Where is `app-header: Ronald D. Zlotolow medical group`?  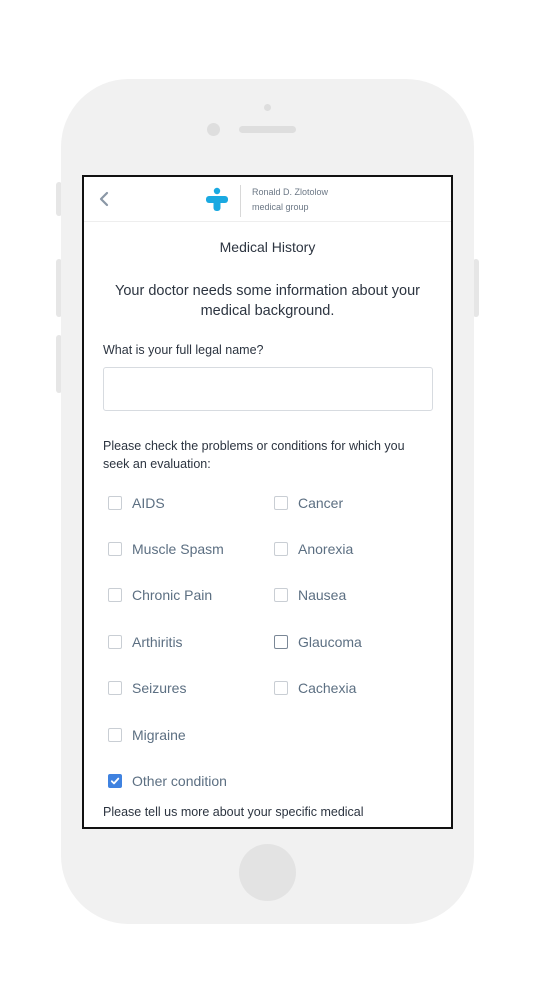
app-header: Ronald D. Zlotolow medical group is located at coordinates (267, 199).